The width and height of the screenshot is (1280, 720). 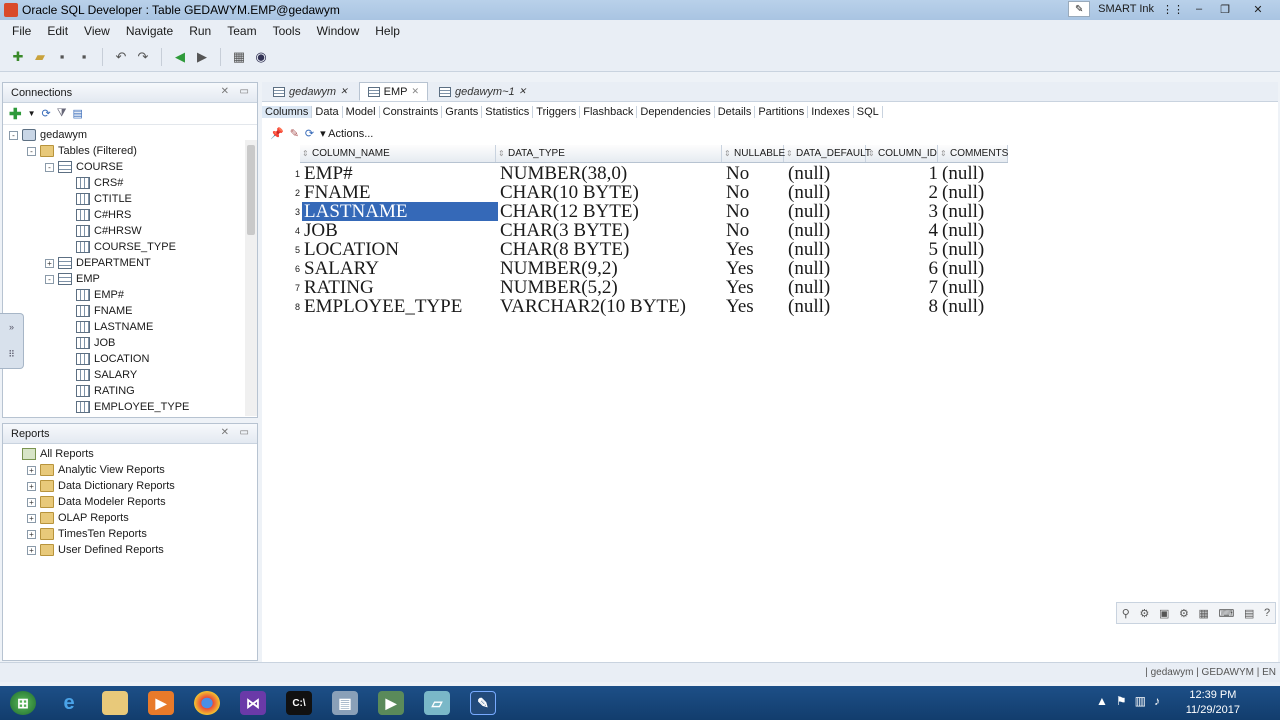 I want to click on tree-node: FNAME, so click(x=98, y=311).